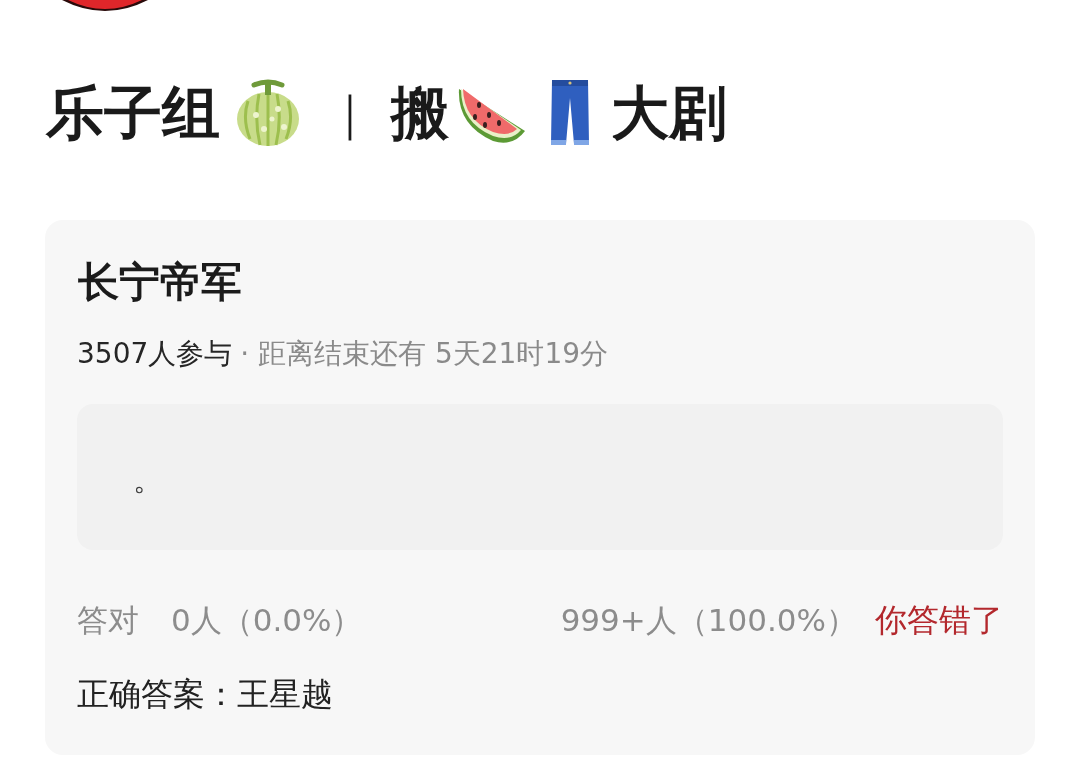  I want to click on title-text: 大剧, so click(669, 113).